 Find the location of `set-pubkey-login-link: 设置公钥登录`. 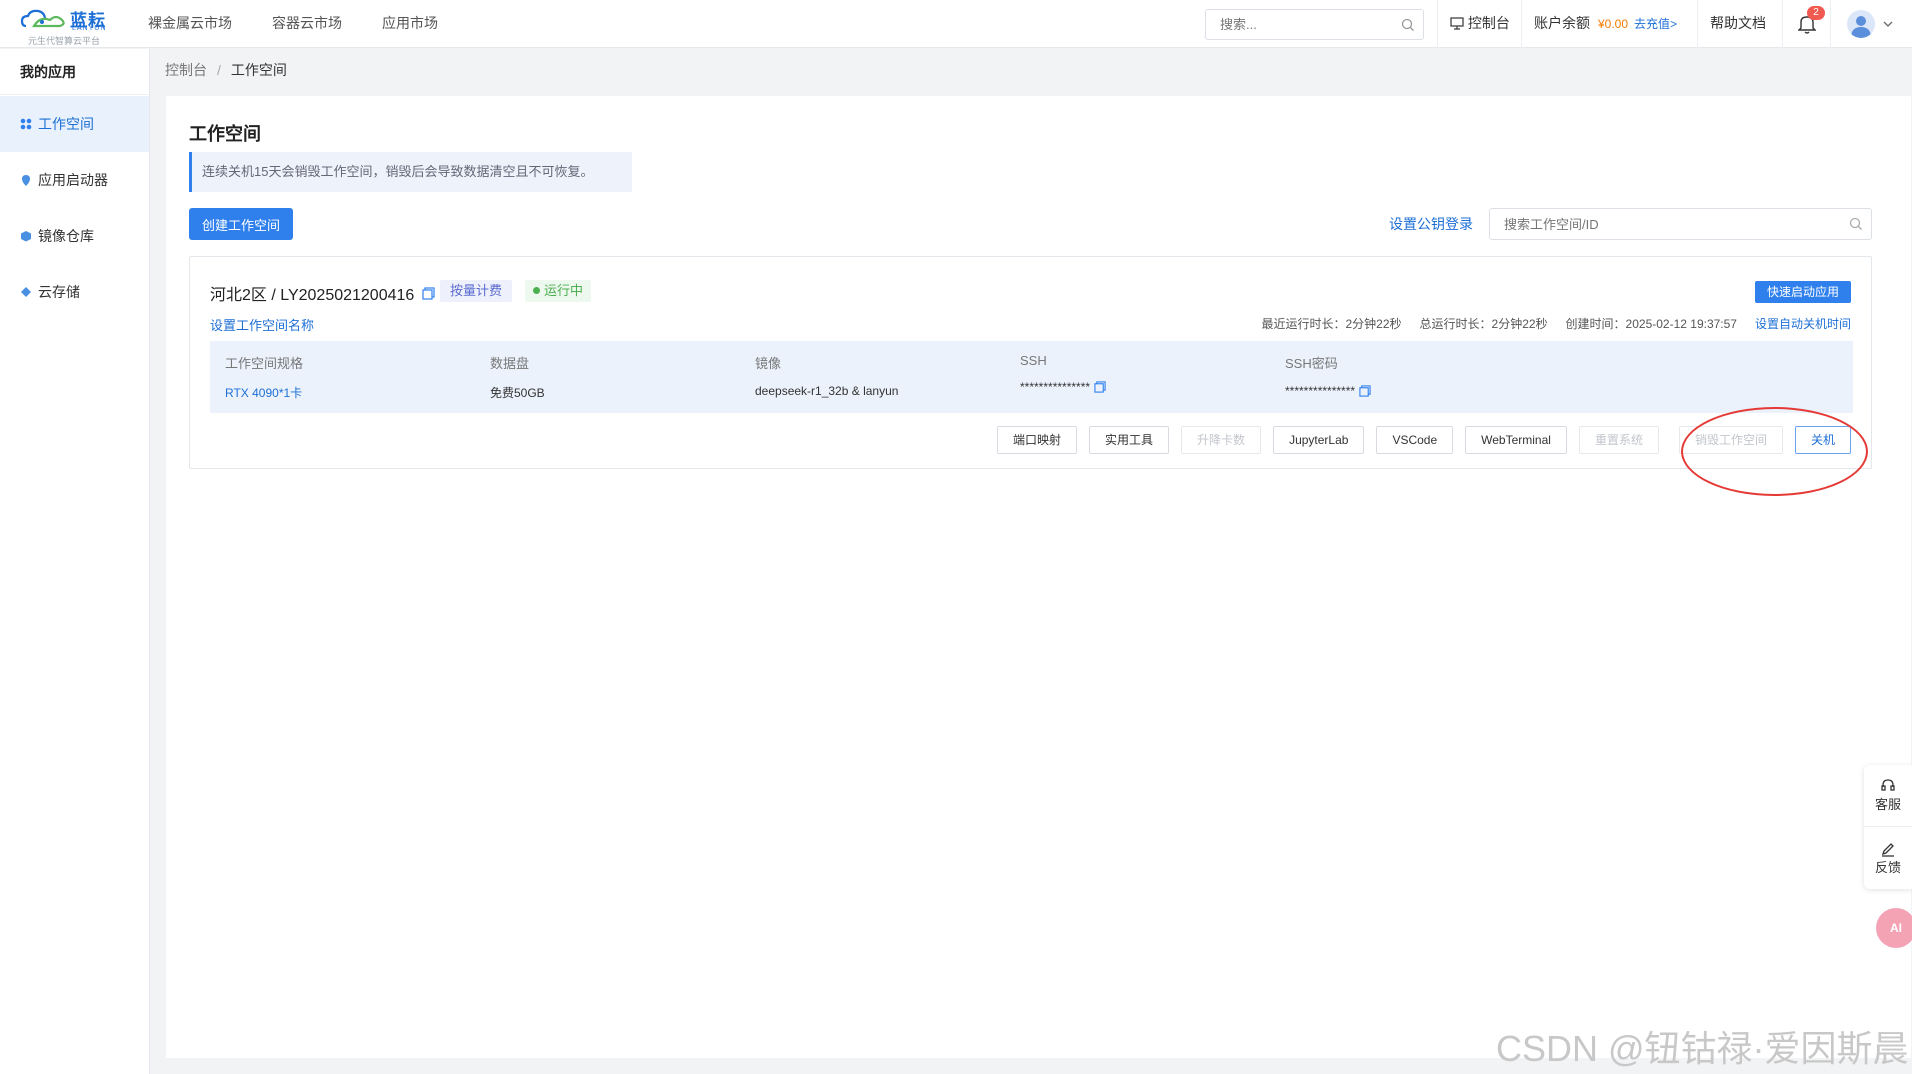

set-pubkey-login-link: 设置公钥登录 is located at coordinates (1431, 224).